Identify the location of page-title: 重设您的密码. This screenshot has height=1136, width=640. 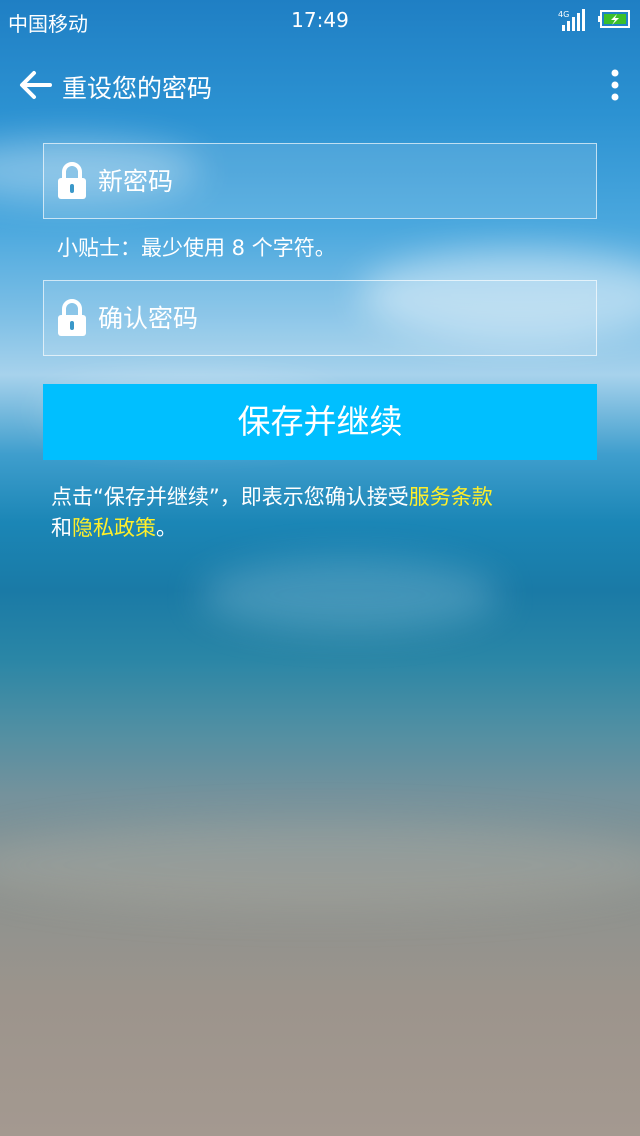
(137, 88).